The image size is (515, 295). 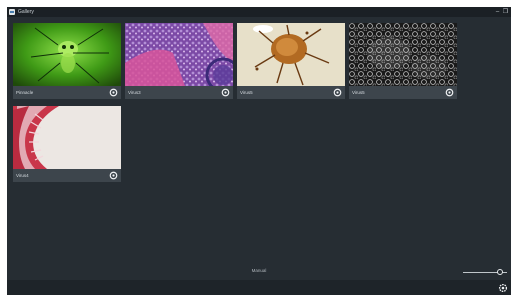 I want to click on gallery-card: Virus4, so click(x=67, y=144).